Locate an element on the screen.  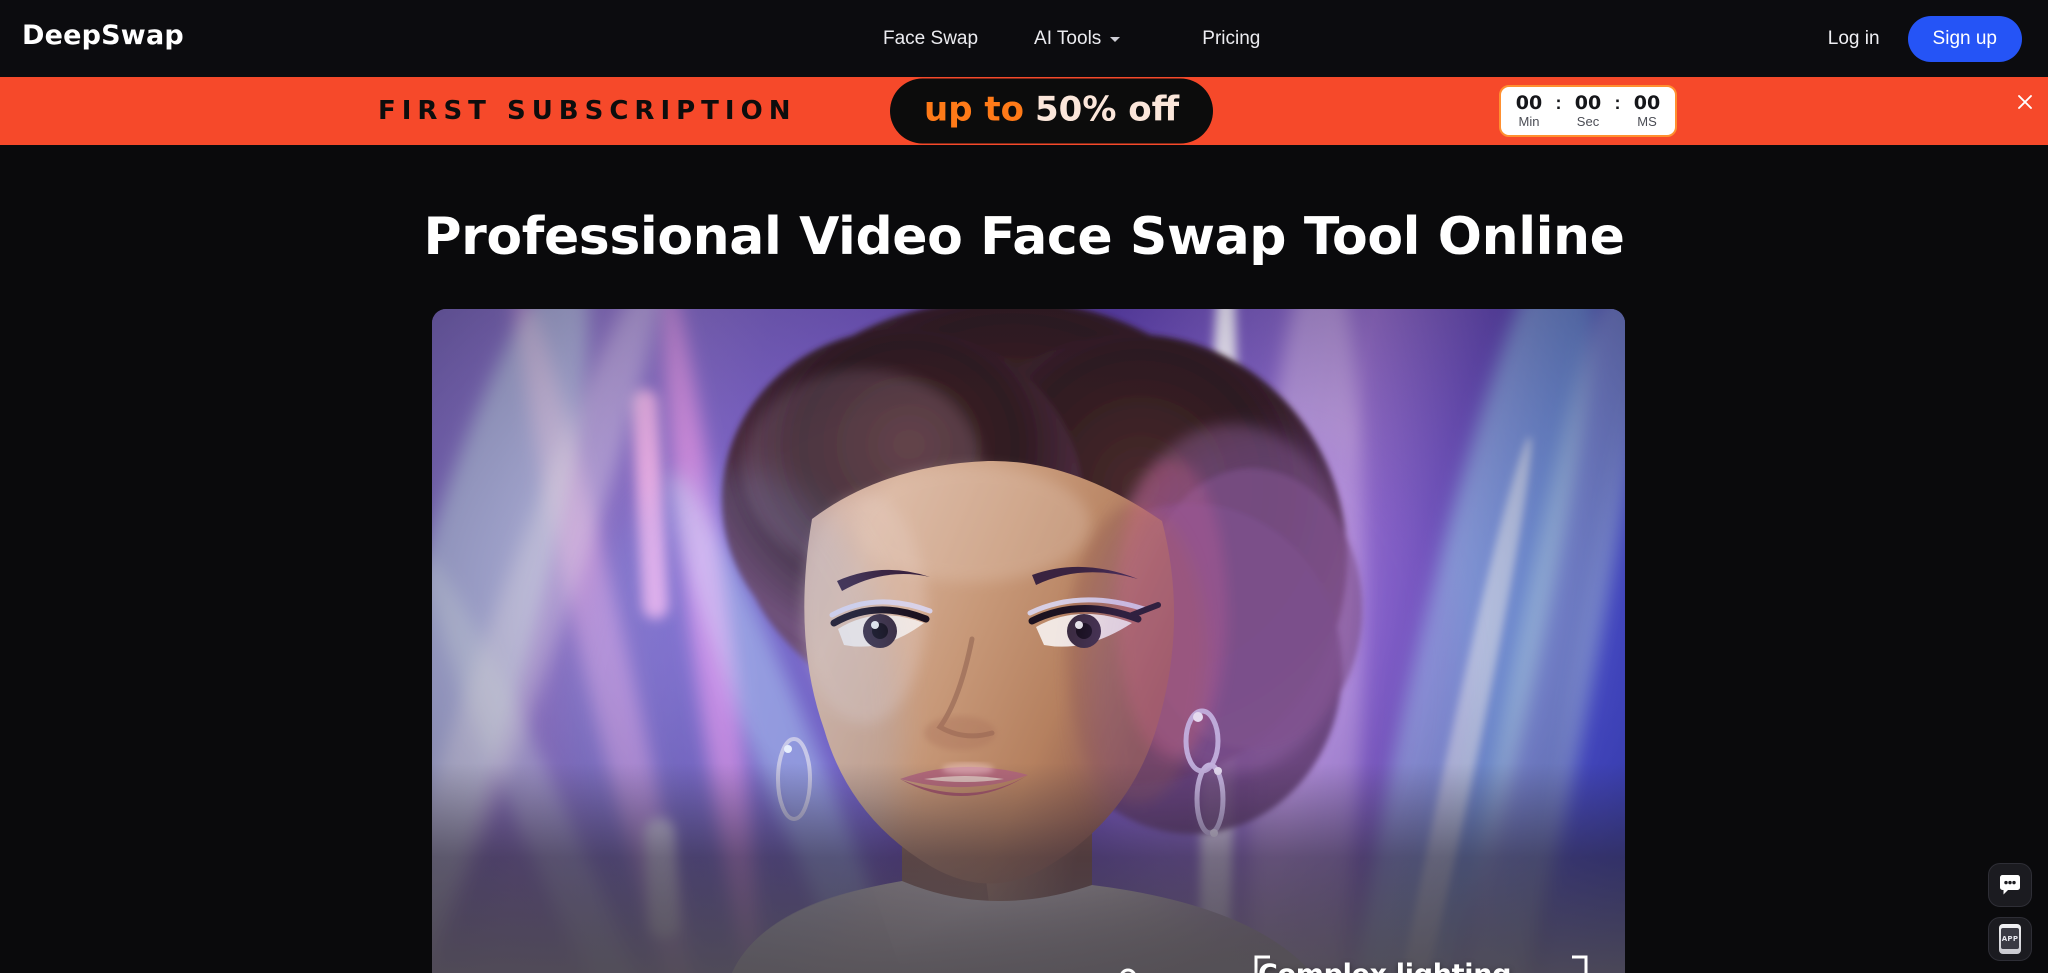
annotation-text: Complex lighting is located at coordinates (1384, 966).